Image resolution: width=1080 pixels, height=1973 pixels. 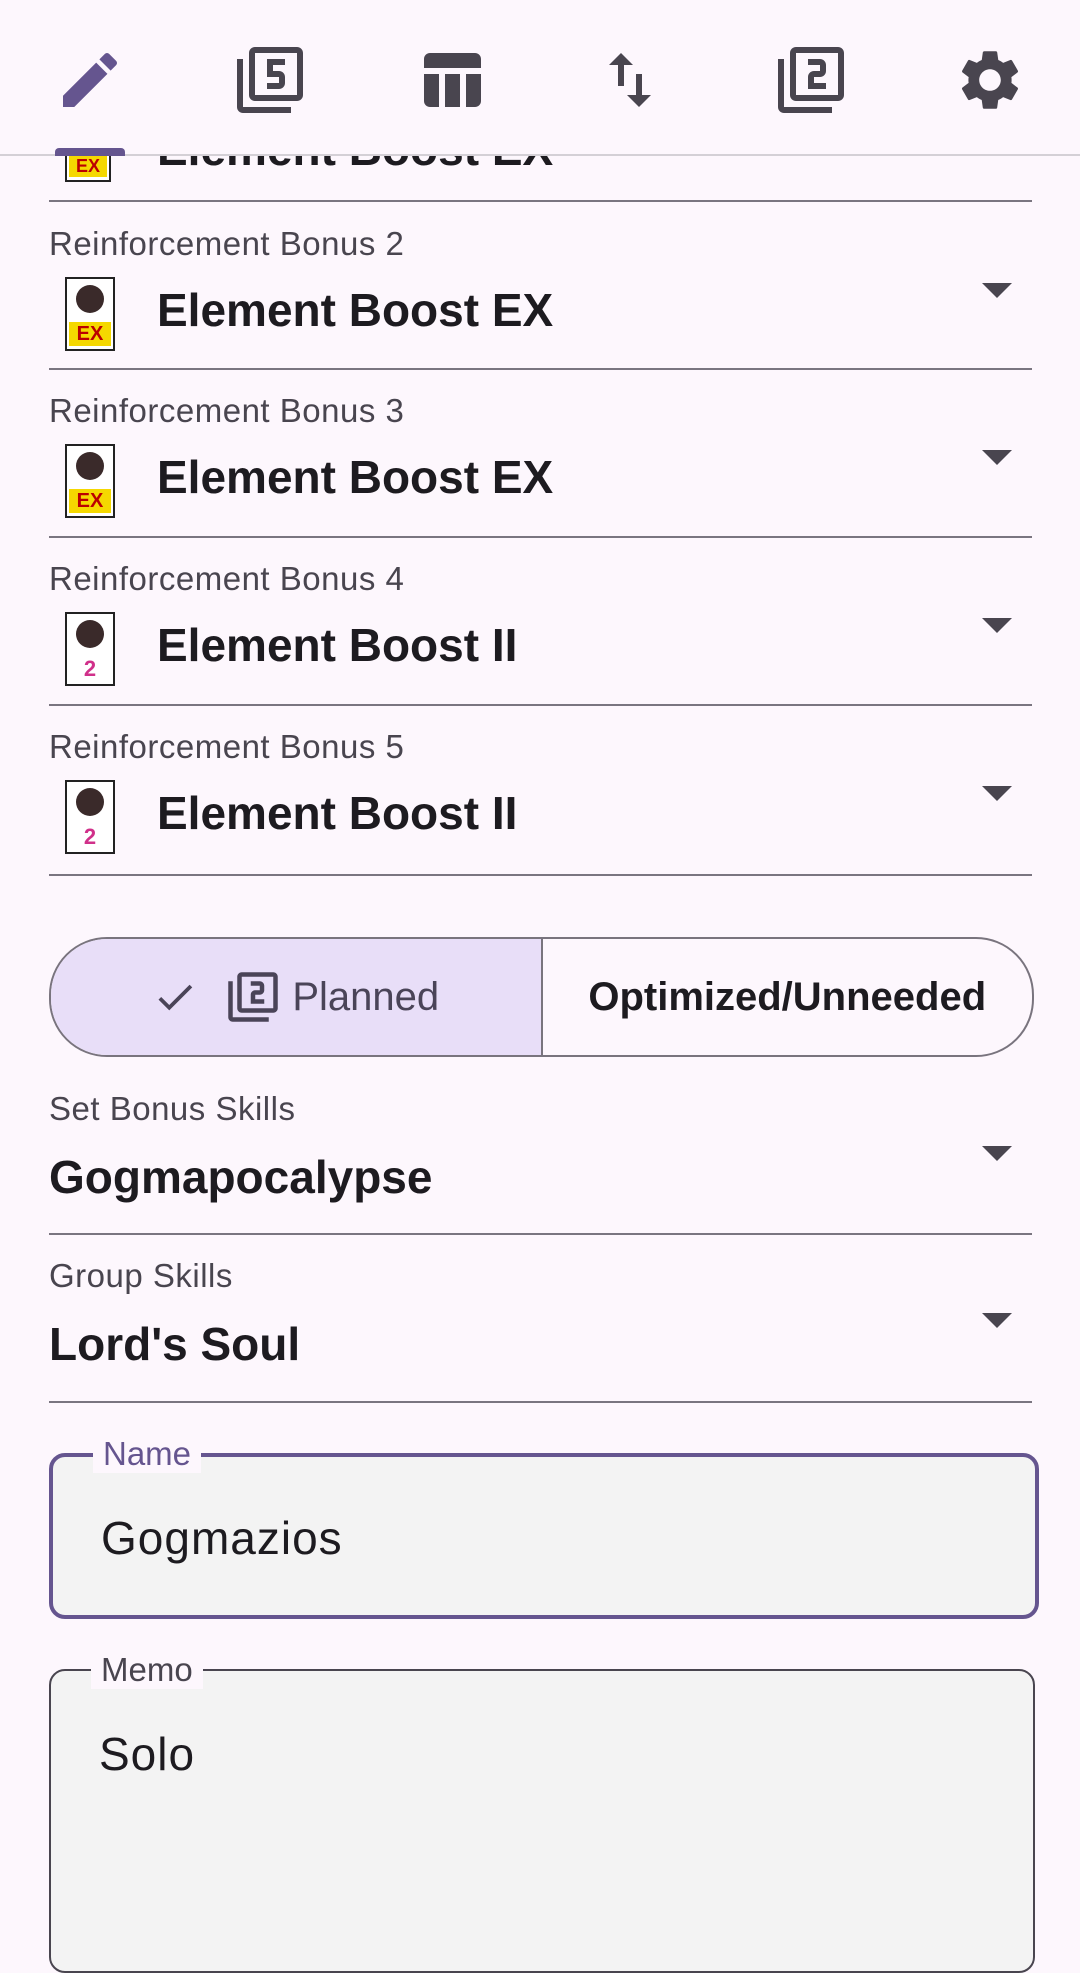 What do you see at coordinates (540, 791) in the screenshot?
I see `reinforcement-bonus-5-dropdown: Reinforcement Bonus 5 2 Element Boost II` at bounding box center [540, 791].